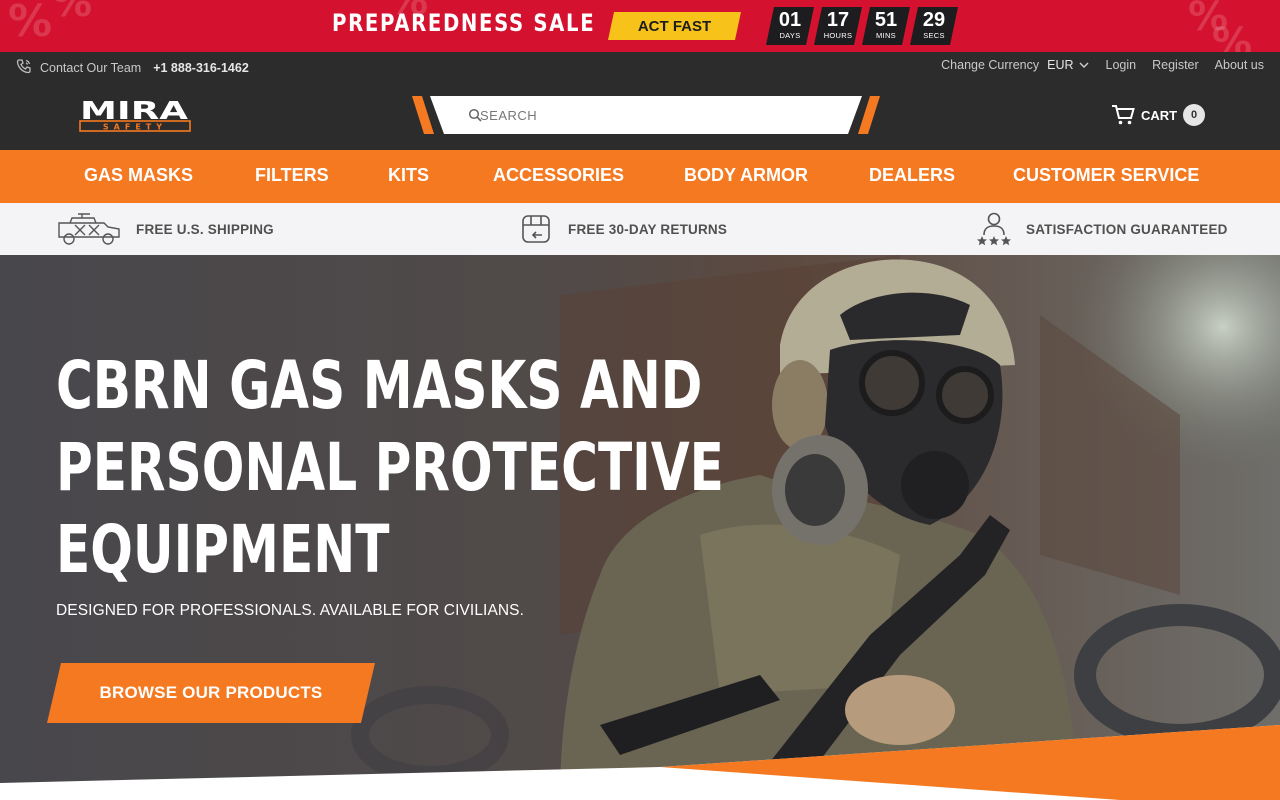 This screenshot has height=800, width=1280. What do you see at coordinates (838, 35) in the screenshot?
I see `countdown-unit: HOURS` at bounding box center [838, 35].